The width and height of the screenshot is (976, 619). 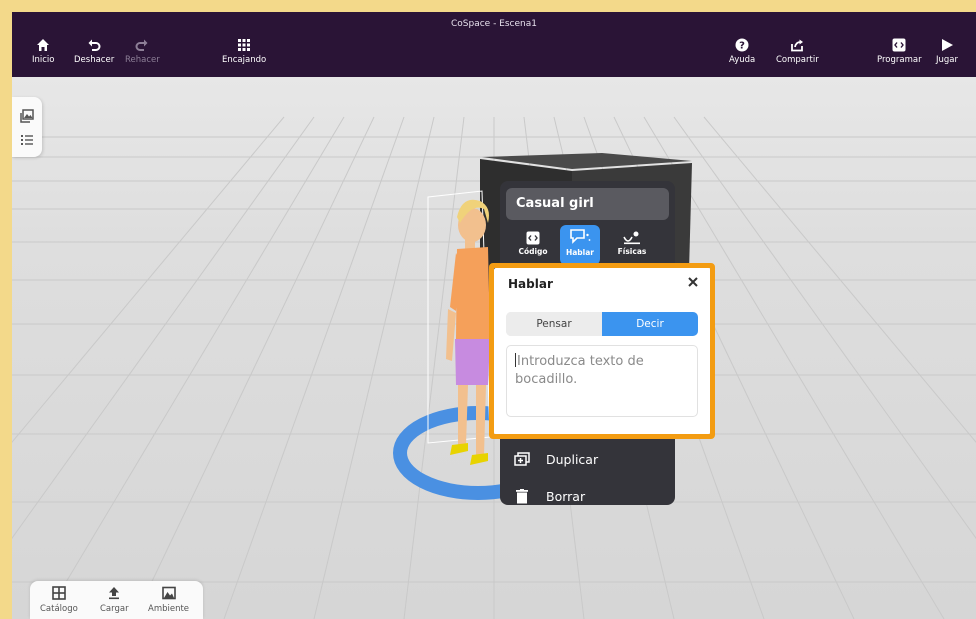 I want to click on undo-icon, so click(x=94, y=45).